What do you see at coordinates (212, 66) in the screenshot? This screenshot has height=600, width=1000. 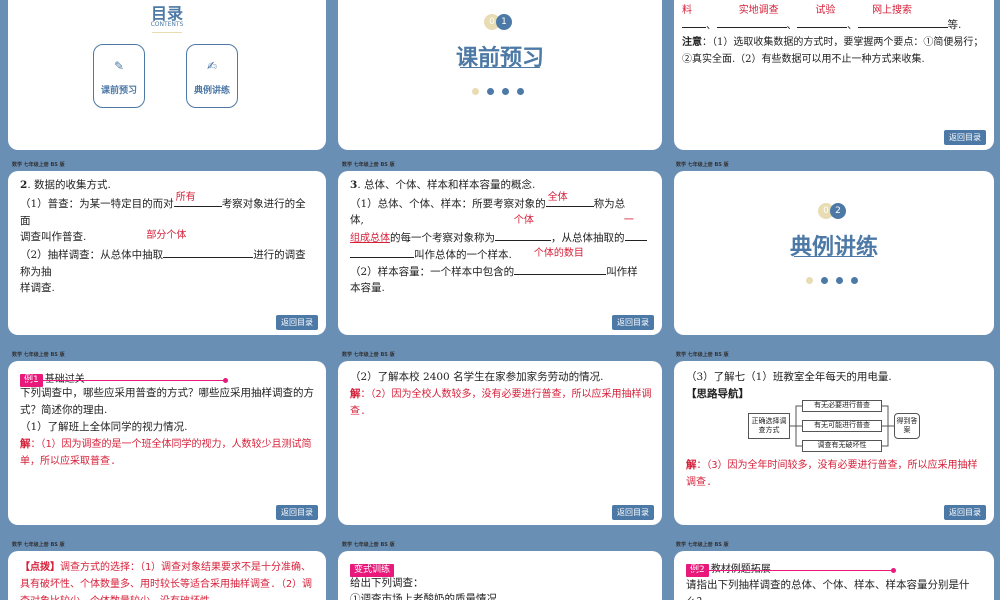 I see `edit-icon: ✍` at bounding box center [212, 66].